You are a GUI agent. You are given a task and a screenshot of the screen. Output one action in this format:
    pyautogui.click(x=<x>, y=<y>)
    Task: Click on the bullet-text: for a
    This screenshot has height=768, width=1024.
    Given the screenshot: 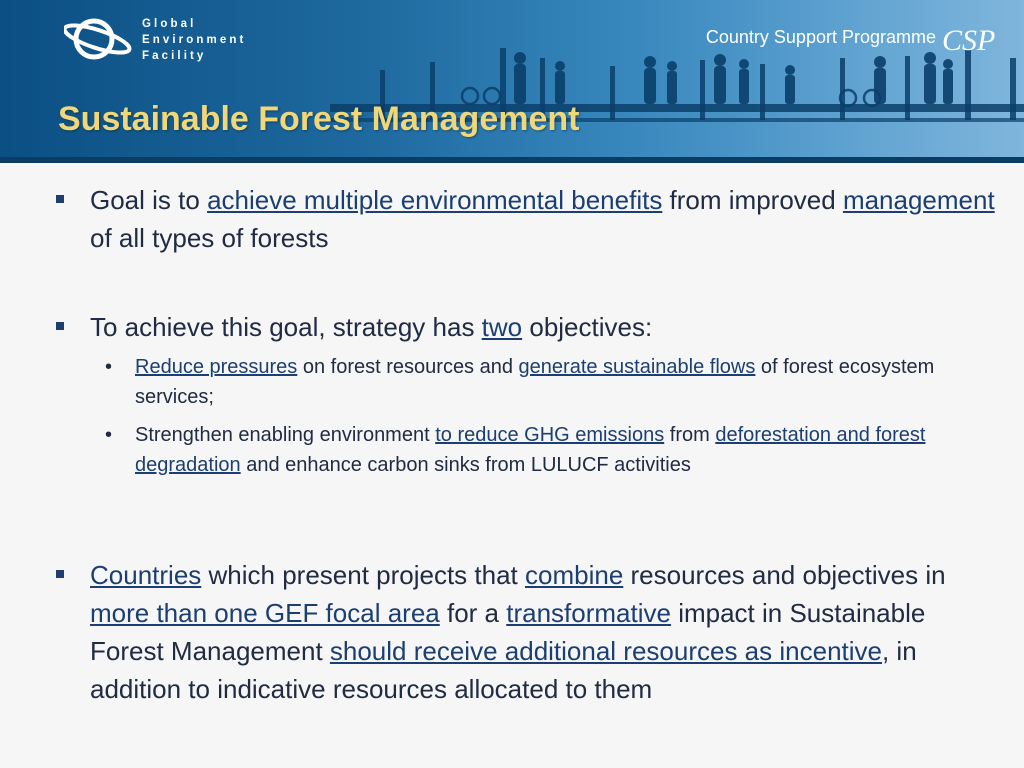 What is the action you would take?
    pyautogui.click(x=473, y=613)
    